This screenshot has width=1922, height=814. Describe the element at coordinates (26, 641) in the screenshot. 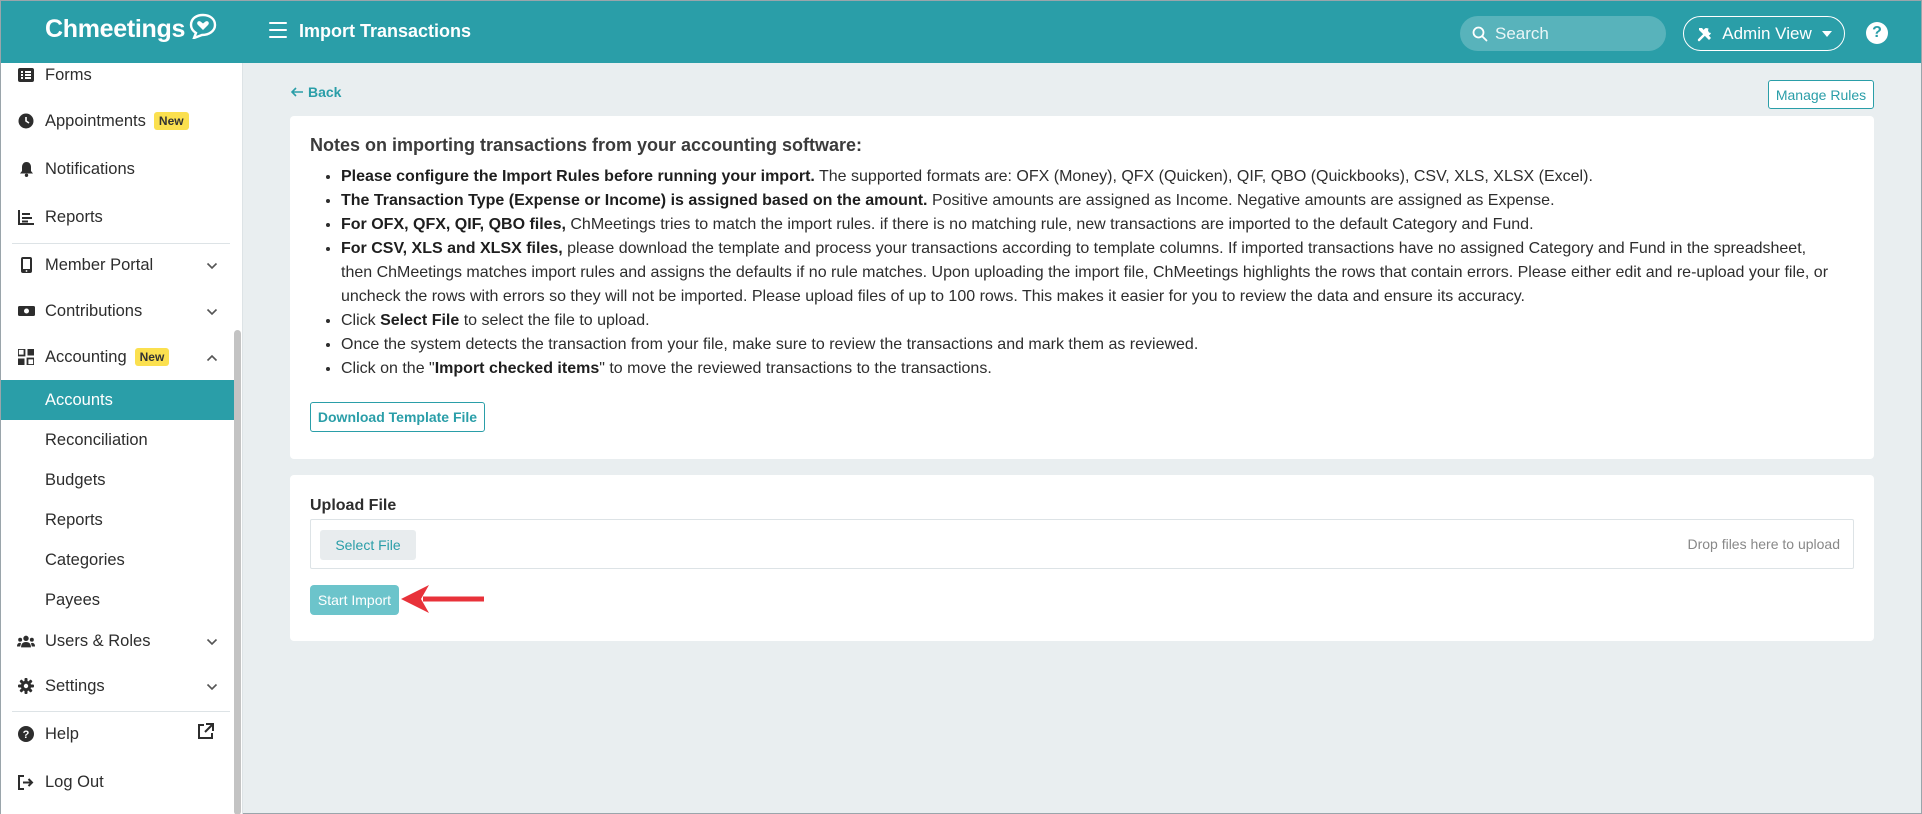

I see `users-icon` at that location.